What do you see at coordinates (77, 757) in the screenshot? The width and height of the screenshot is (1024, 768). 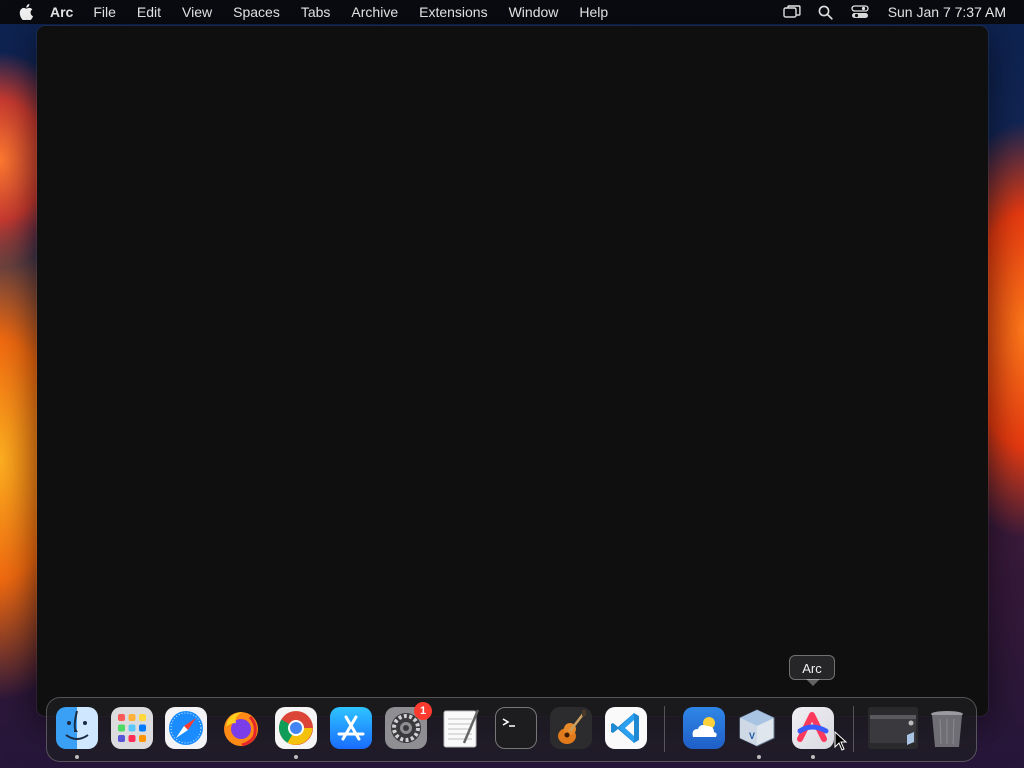 I see `finder-running-indicator` at bounding box center [77, 757].